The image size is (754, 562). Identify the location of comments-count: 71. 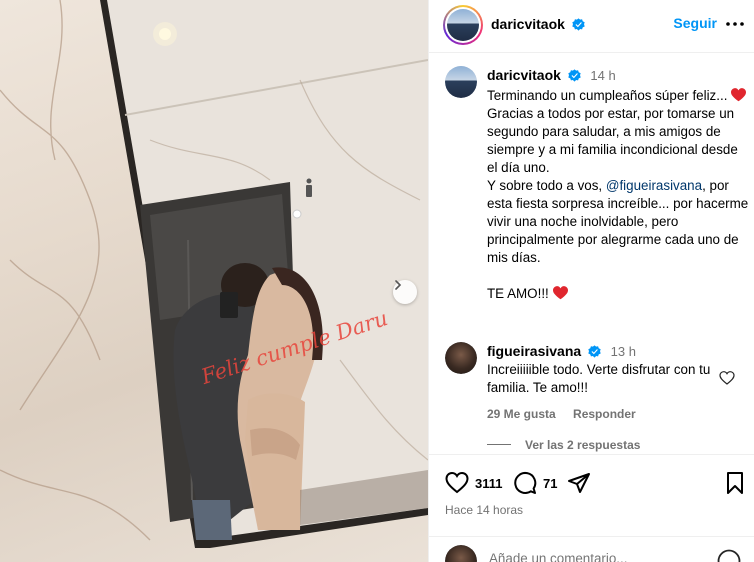
(550, 483).